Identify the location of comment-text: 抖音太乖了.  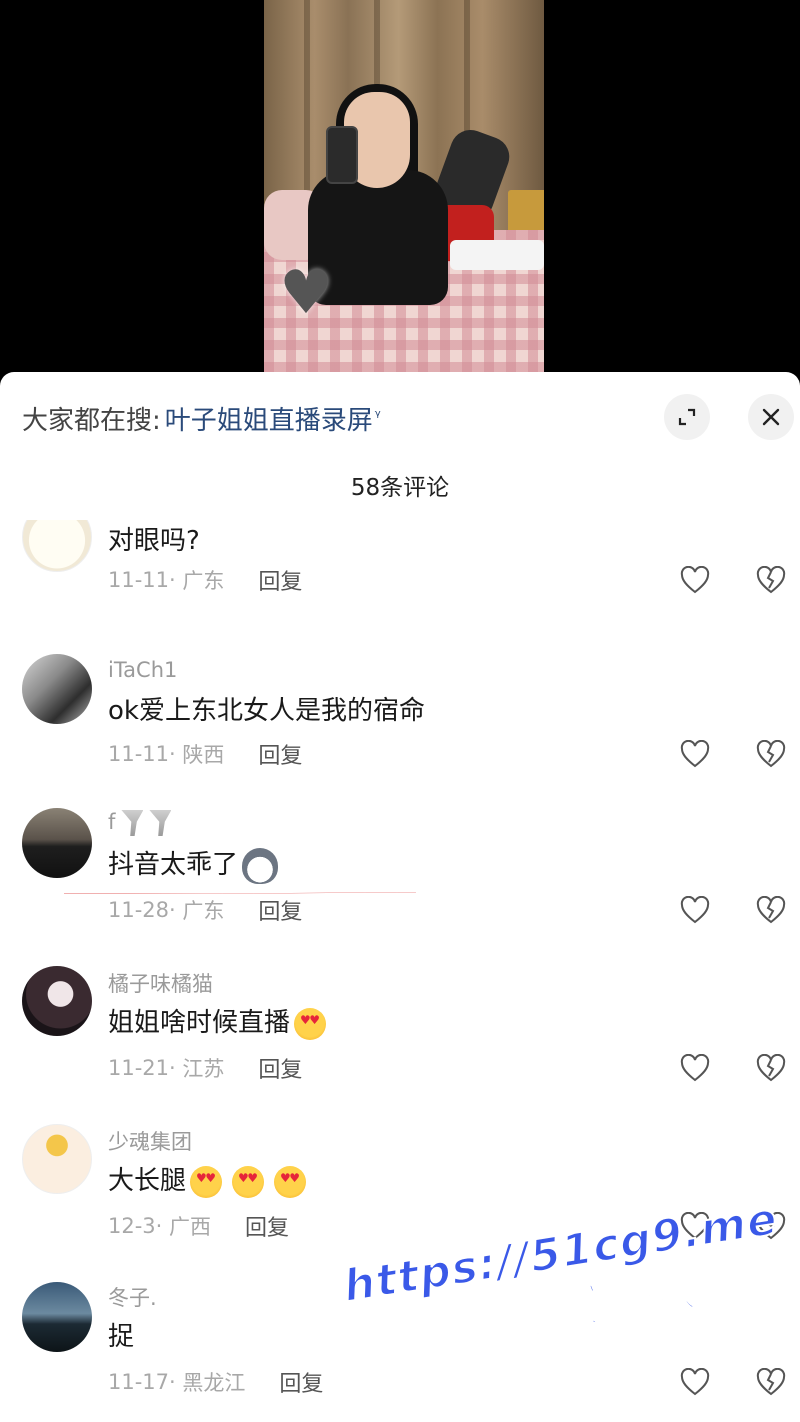
(193, 864).